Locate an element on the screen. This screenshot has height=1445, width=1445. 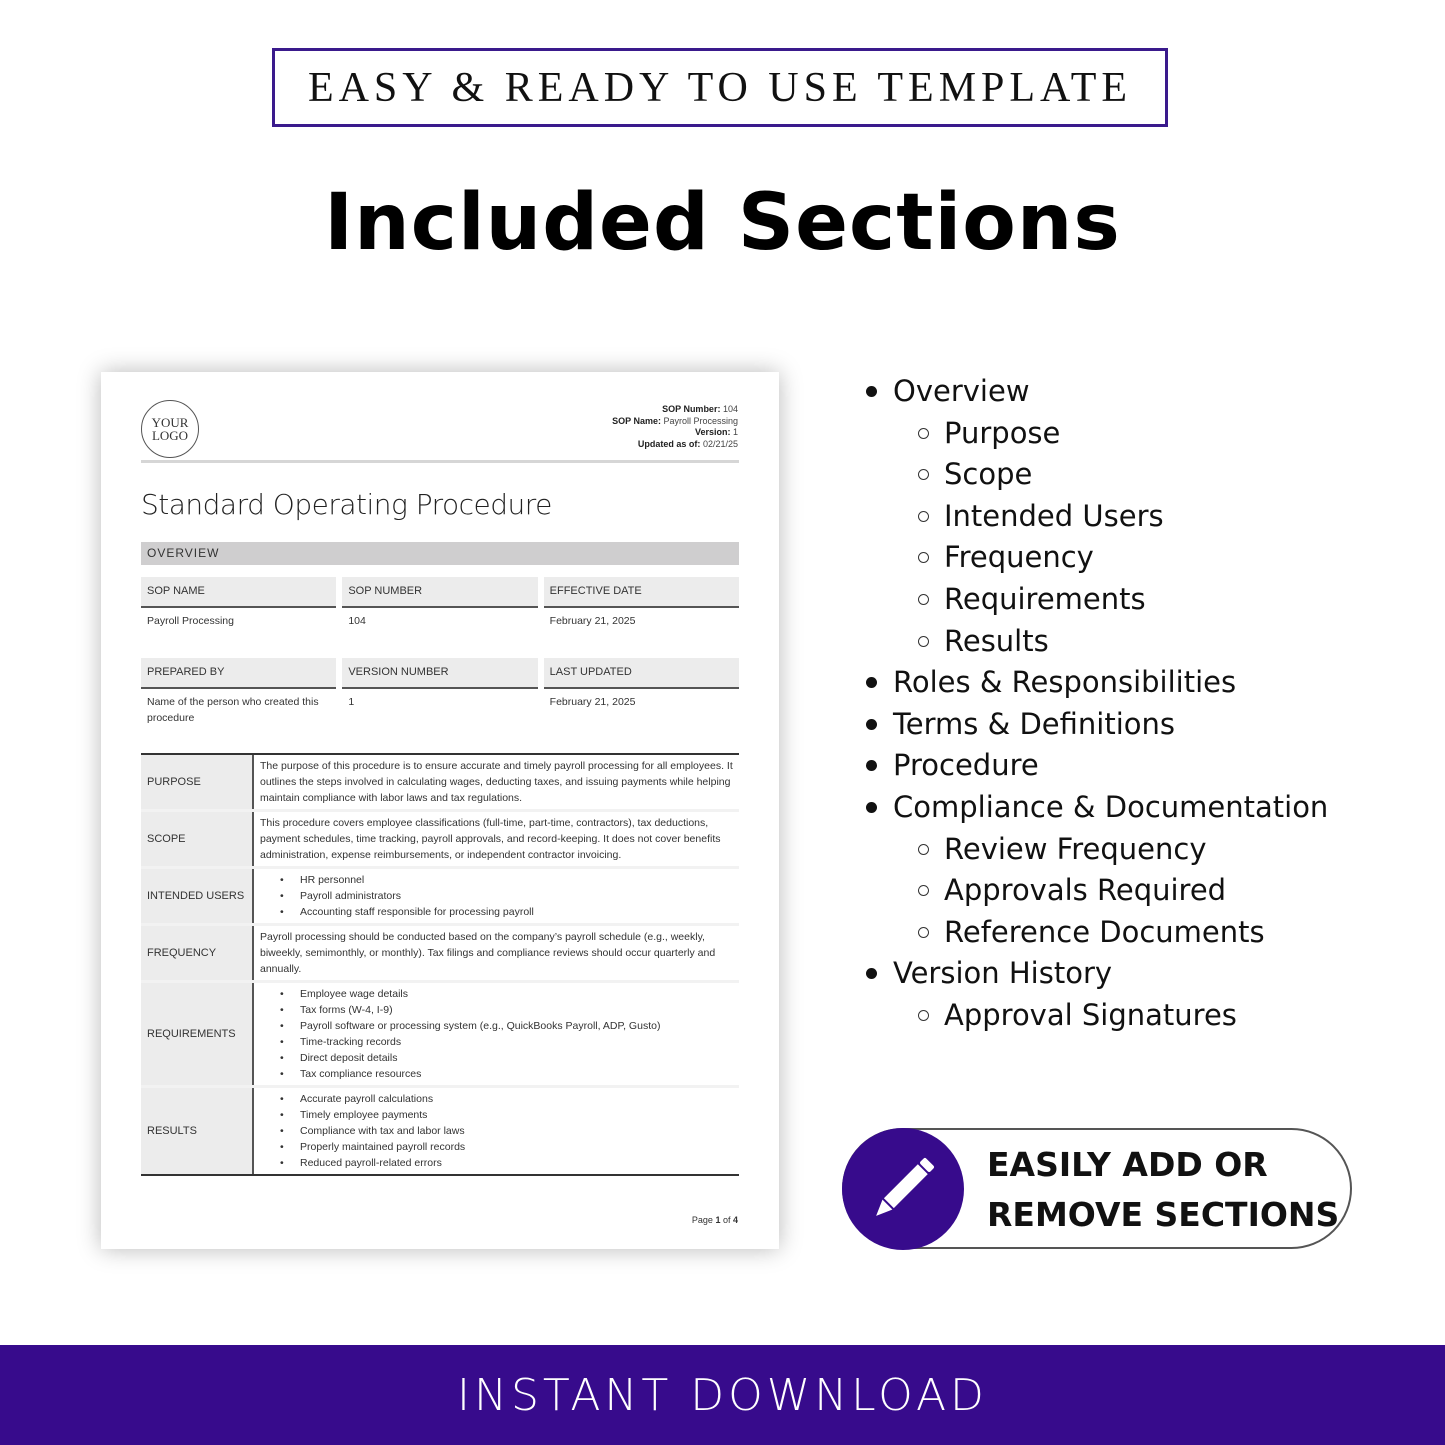
row-label: SCOPE is located at coordinates (197, 839).